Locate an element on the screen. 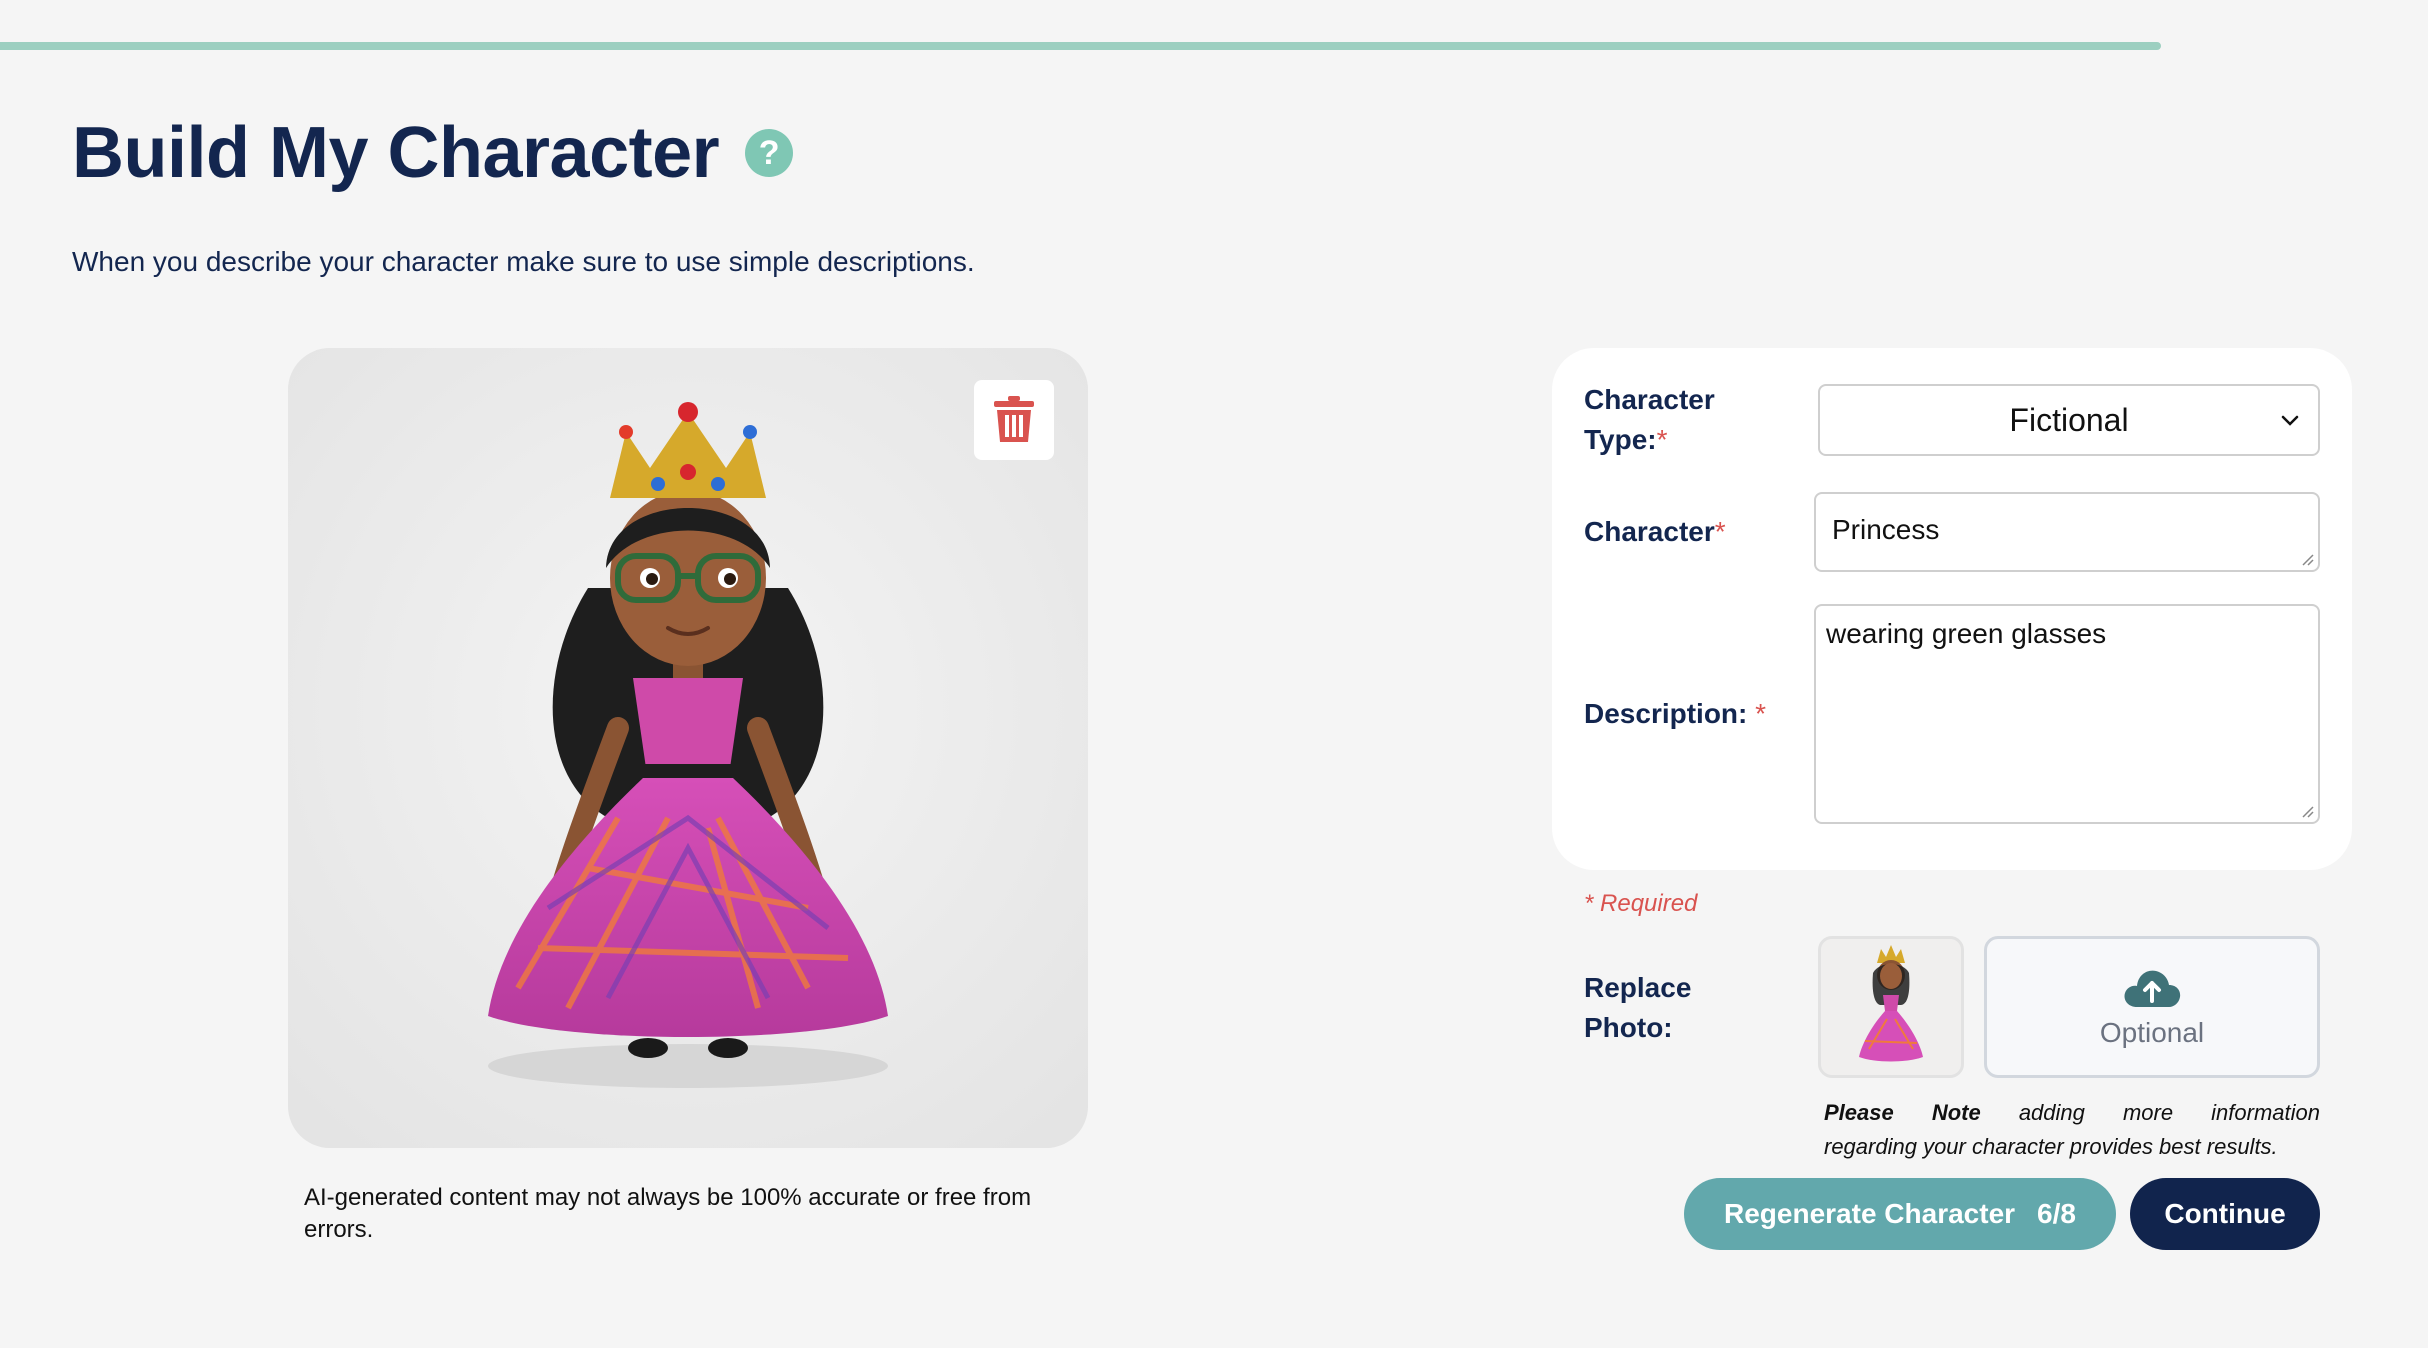  upload-label: Optional is located at coordinates (2152, 1032).